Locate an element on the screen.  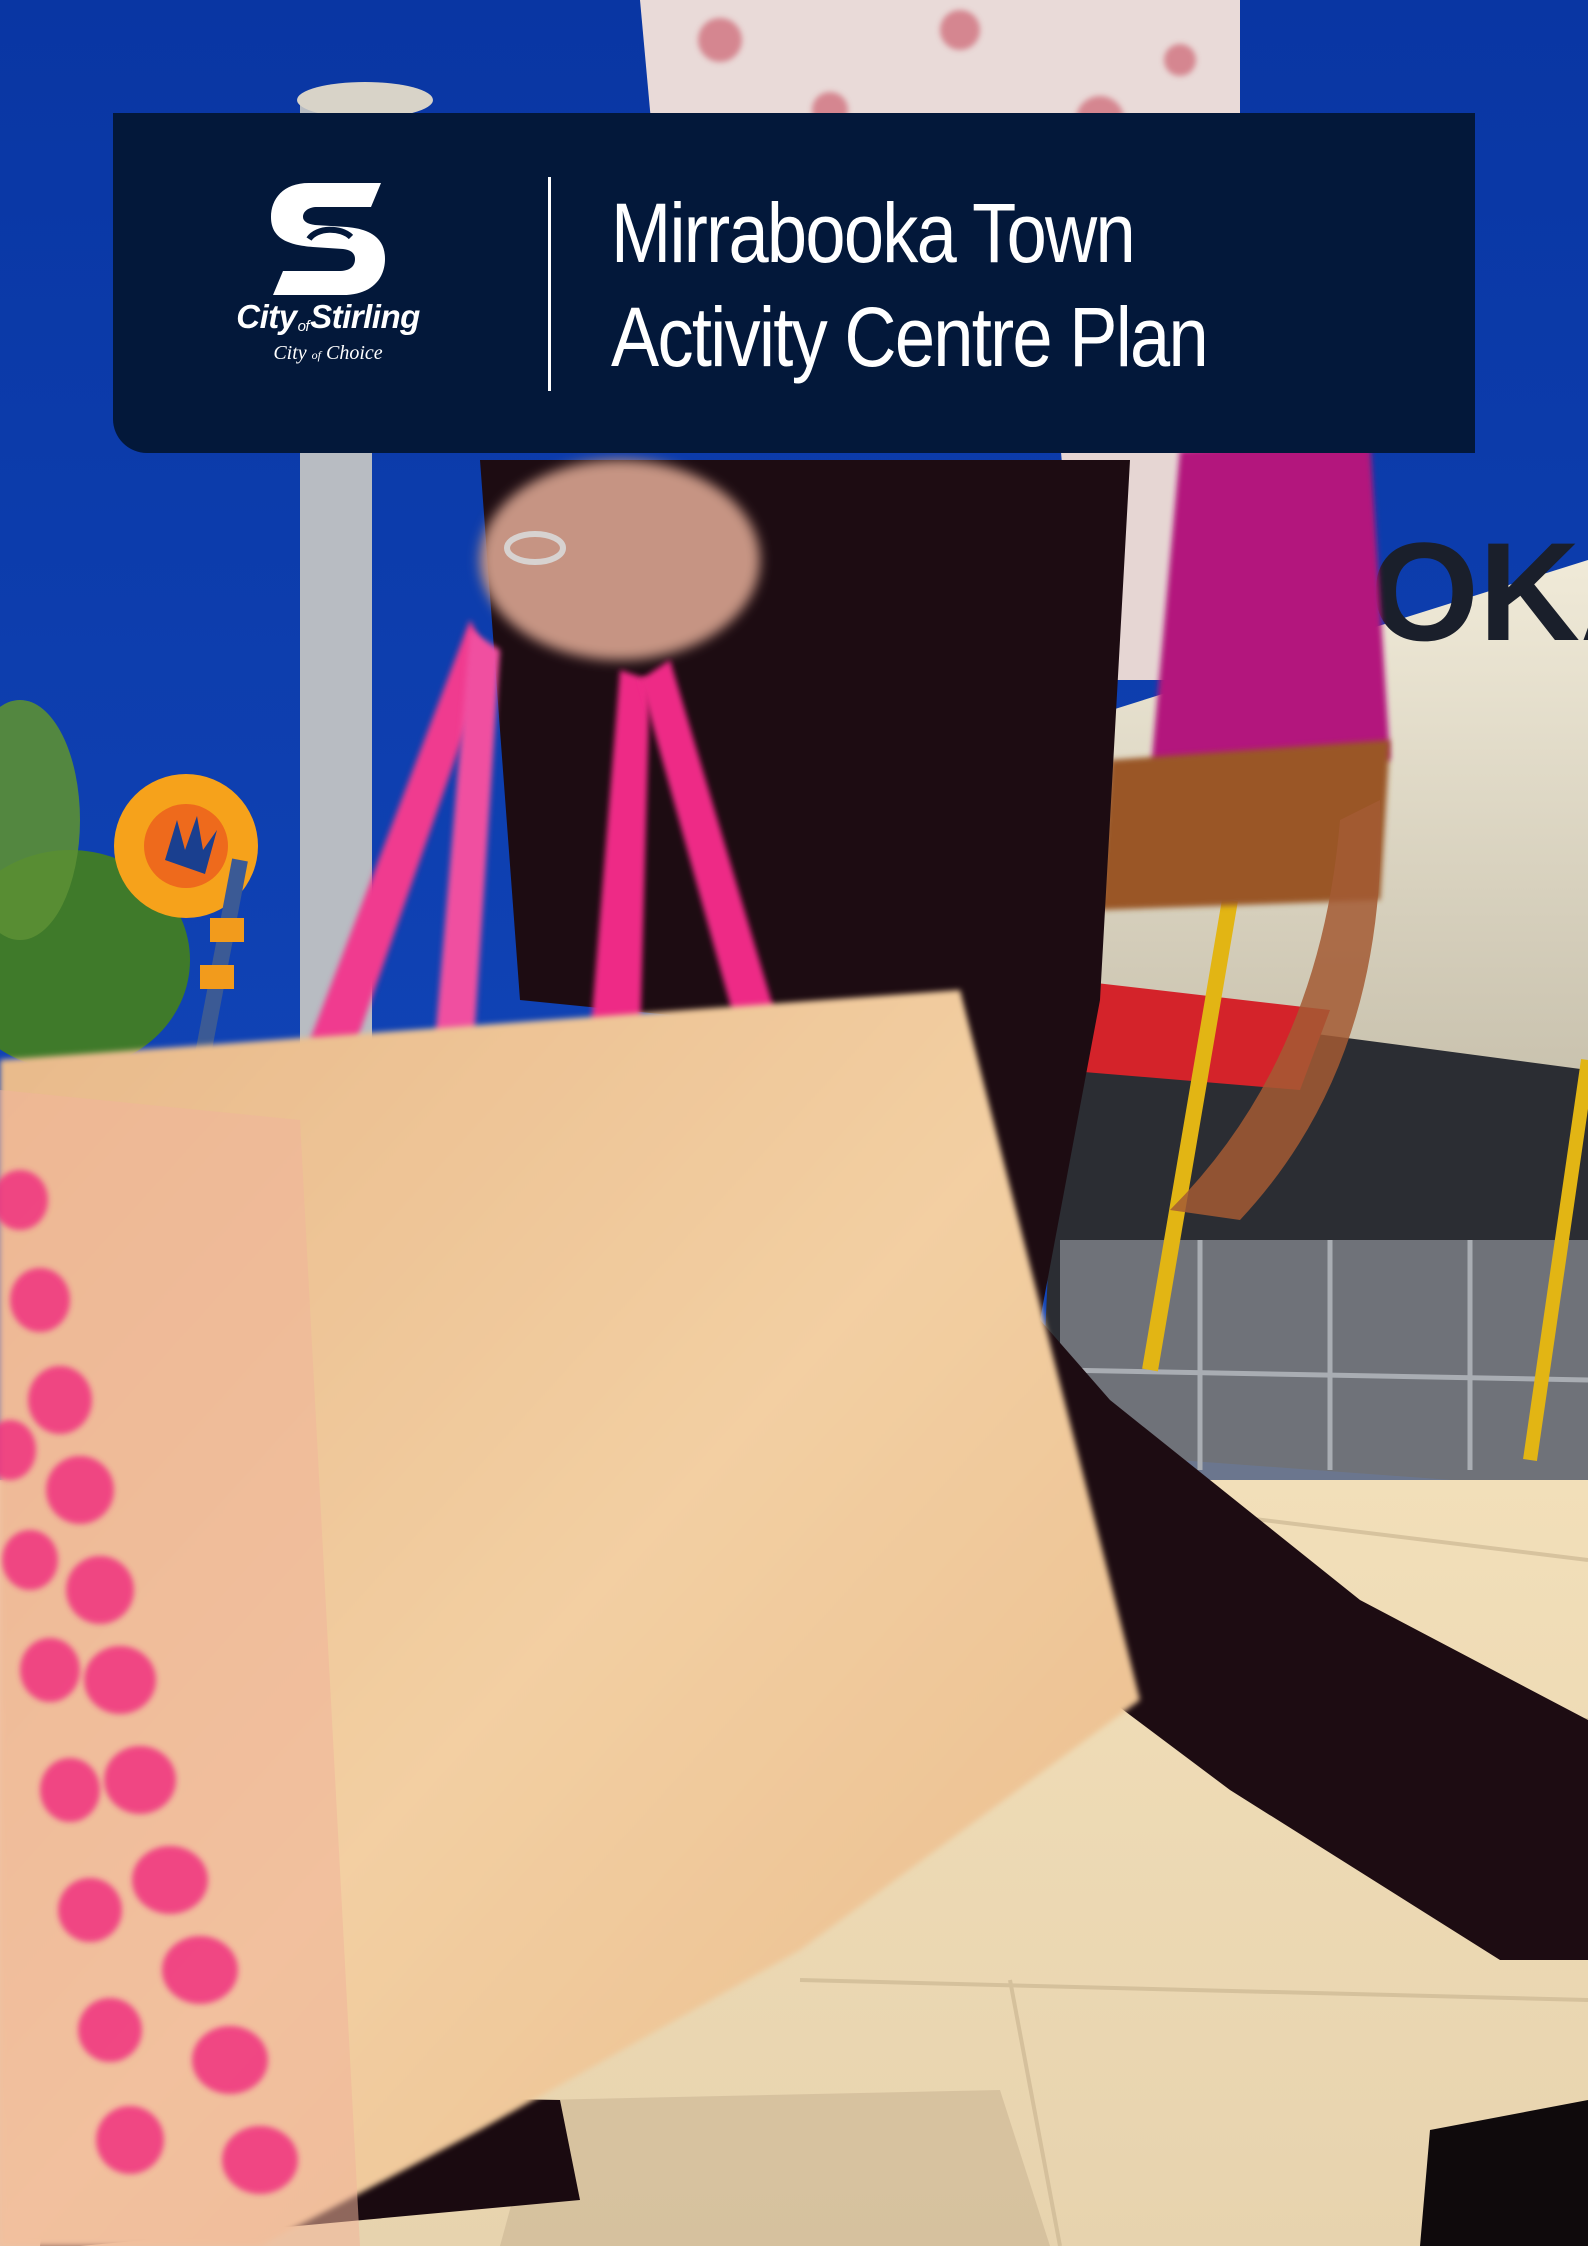
title-line-2: Activity Centre Plan is located at coordinates (910, 337).